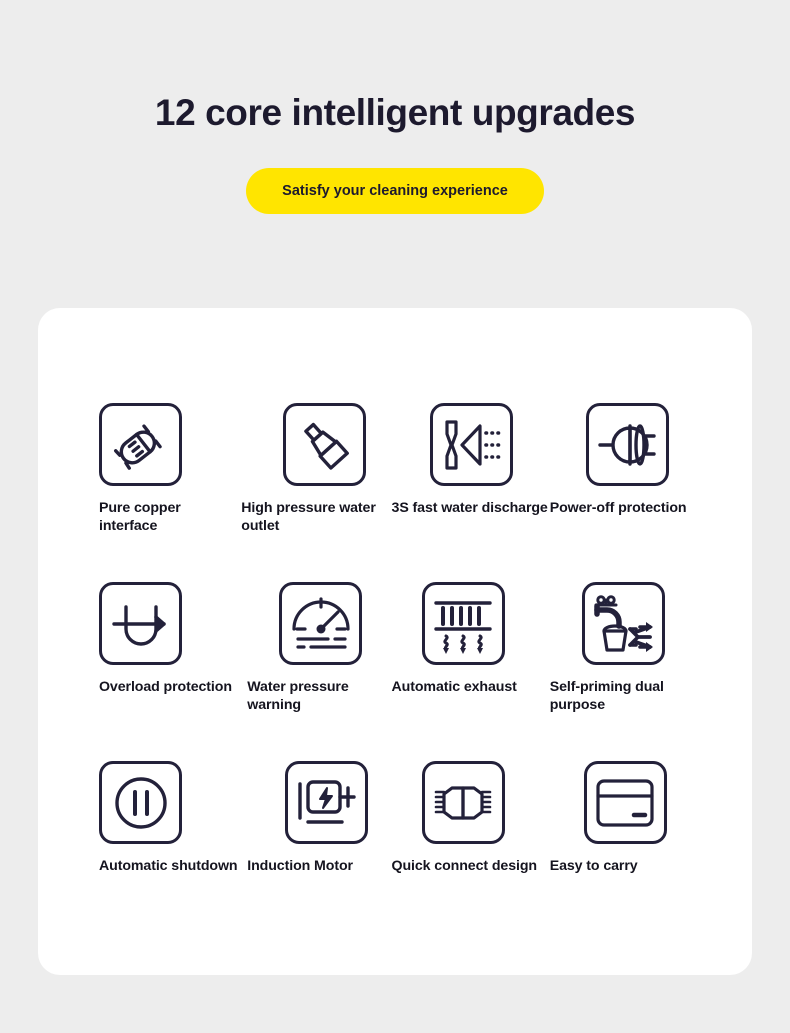 This screenshot has height=1033, width=790. I want to click on feature-label: Pure copper interface, so click(140, 517).